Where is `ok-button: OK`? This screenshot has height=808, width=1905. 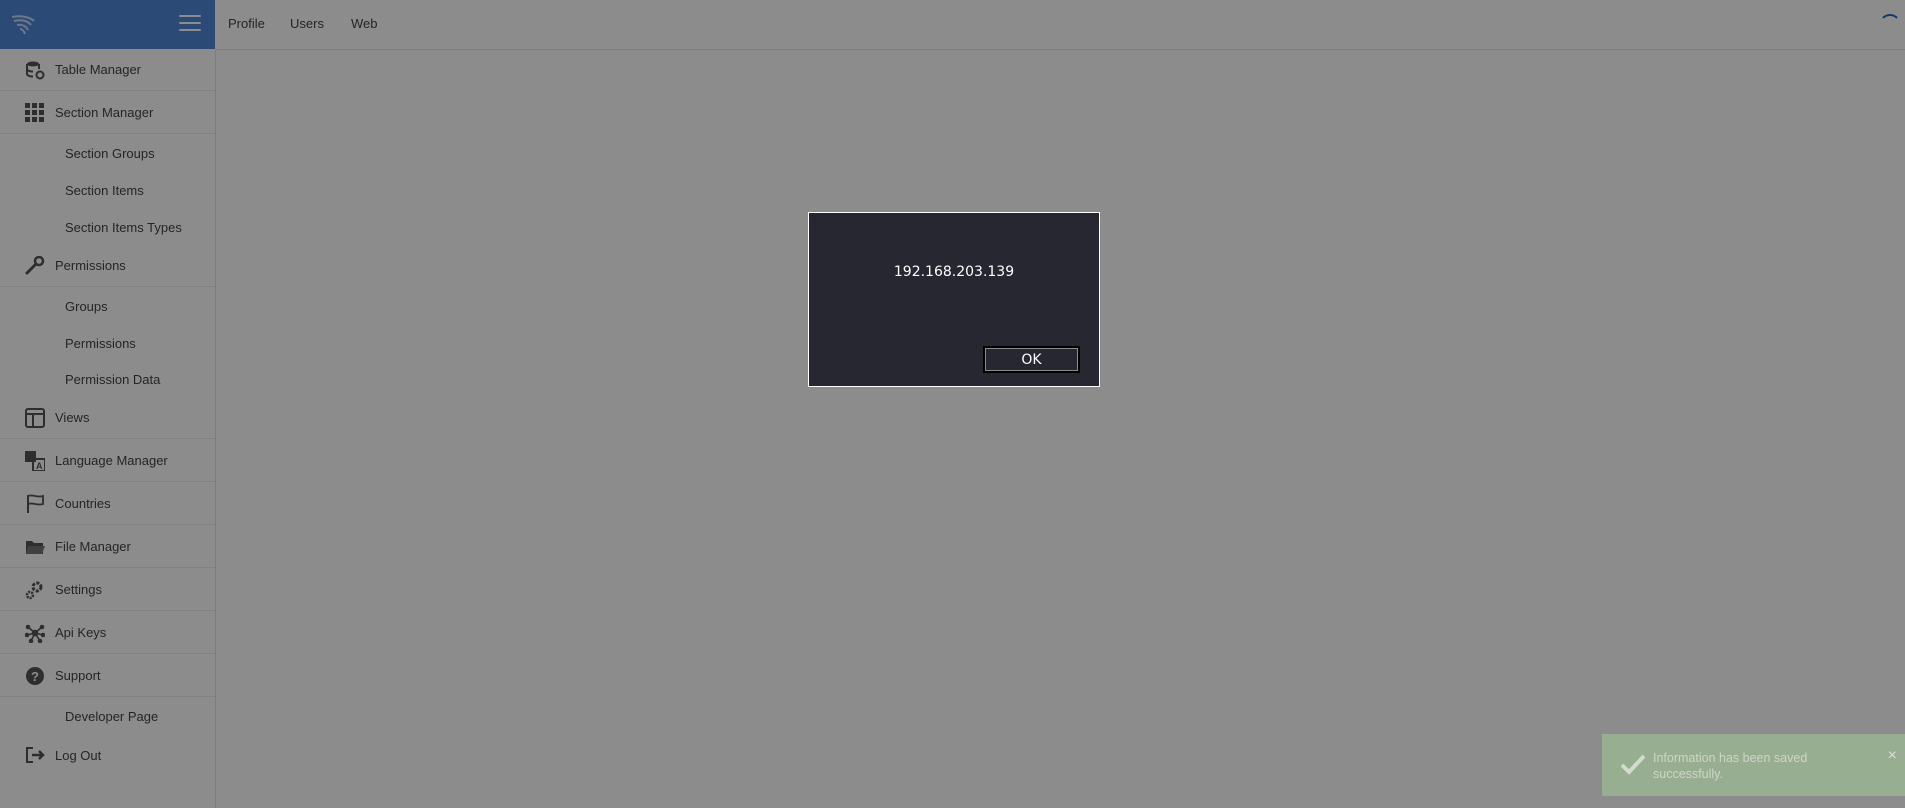 ok-button: OK is located at coordinates (1031, 359).